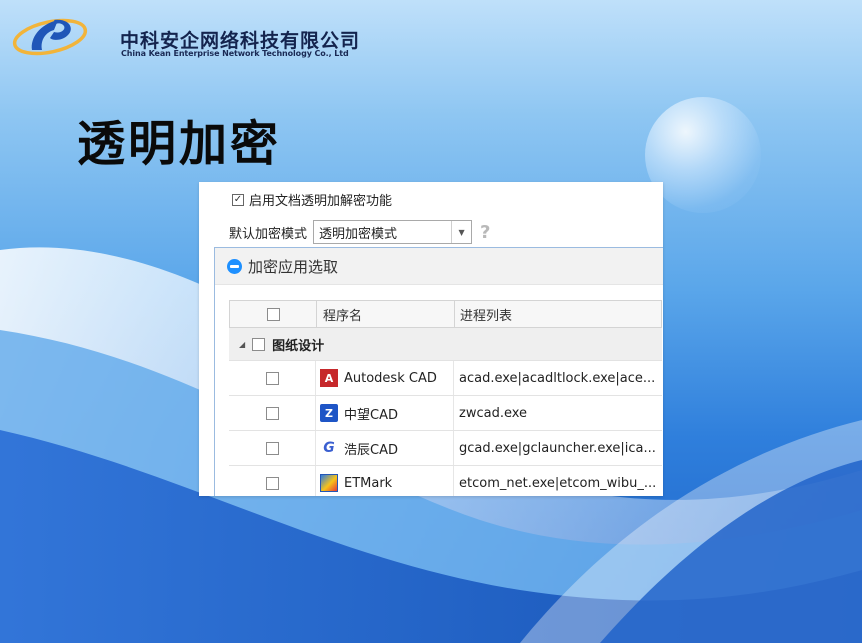 This screenshot has height=643, width=862. I want to click on group-row-drawing-design: ◢ 图纸设计, so click(445, 344).